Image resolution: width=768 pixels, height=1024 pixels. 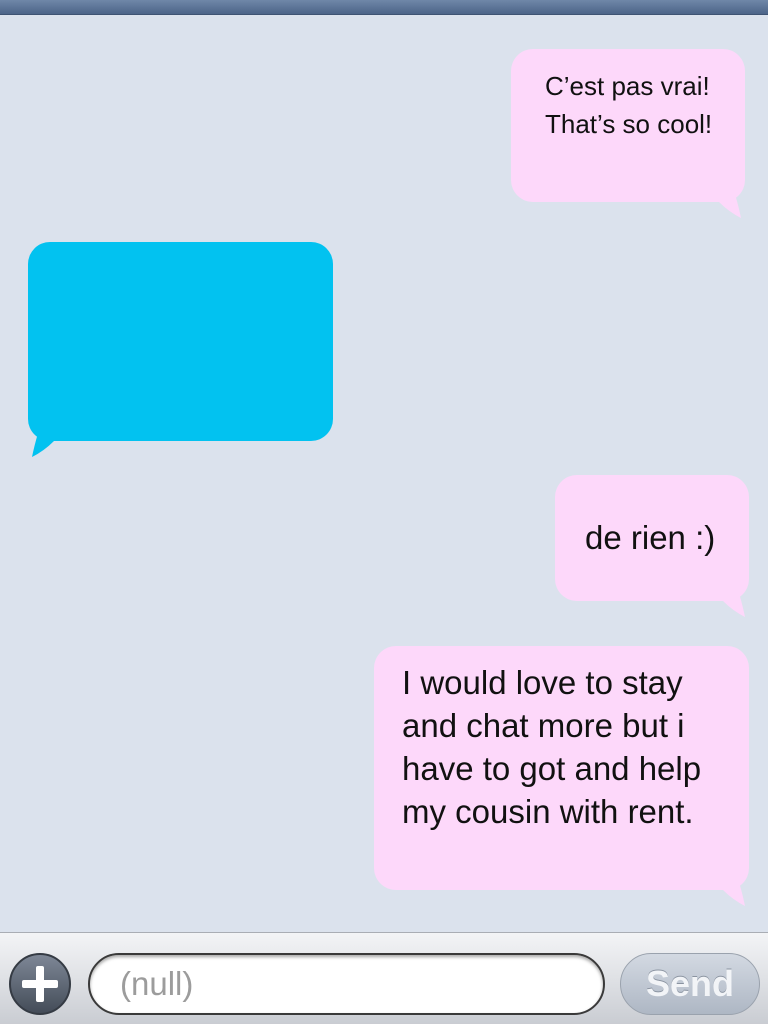 I want to click on top-bar, so click(x=384, y=7).